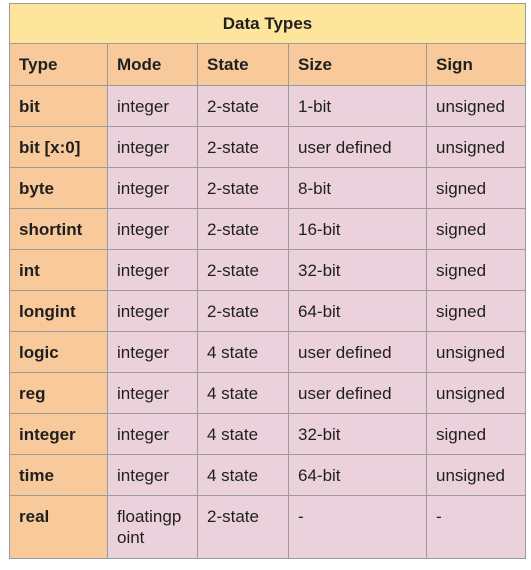 This screenshot has height=570, width=531. I want to click on cell-type: time, so click(58, 475).